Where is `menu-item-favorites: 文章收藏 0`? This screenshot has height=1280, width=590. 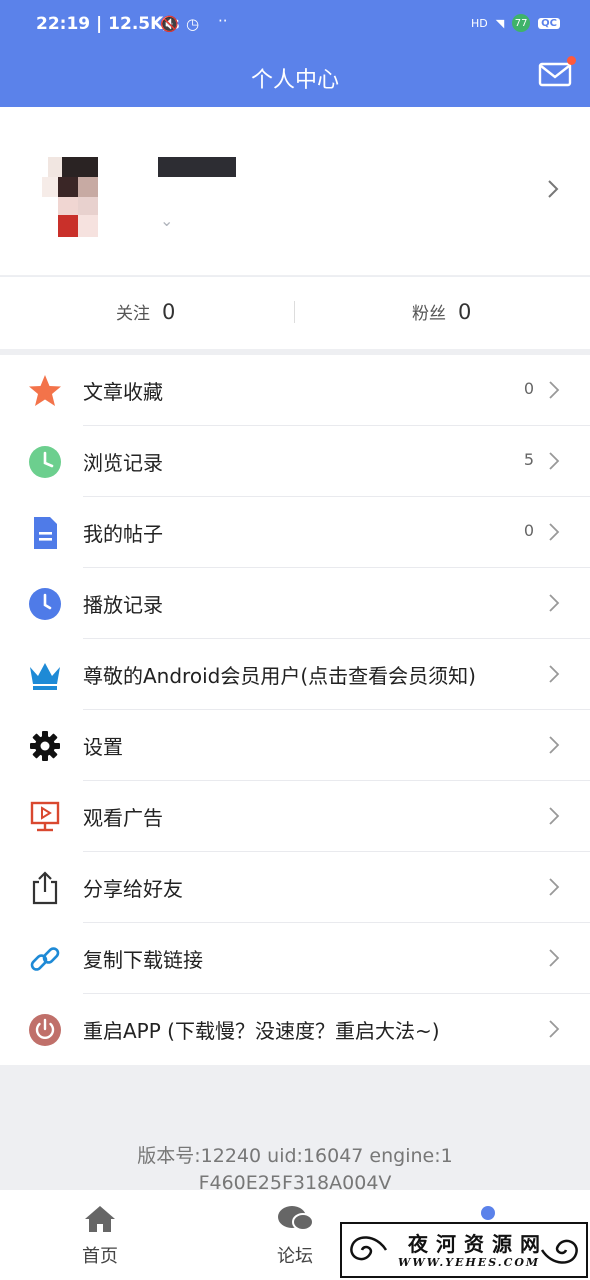
menu-item-favorites: 文章收藏 0 is located at coordinates (295, 390).